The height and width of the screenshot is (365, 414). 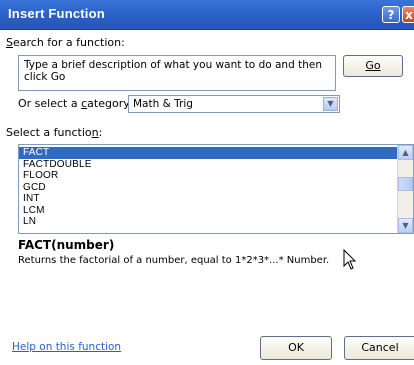 What do you see at coordinates (75, 103) in the screenshot?
I see `category-label: Or select a category:` at bounding box center [75, 103].